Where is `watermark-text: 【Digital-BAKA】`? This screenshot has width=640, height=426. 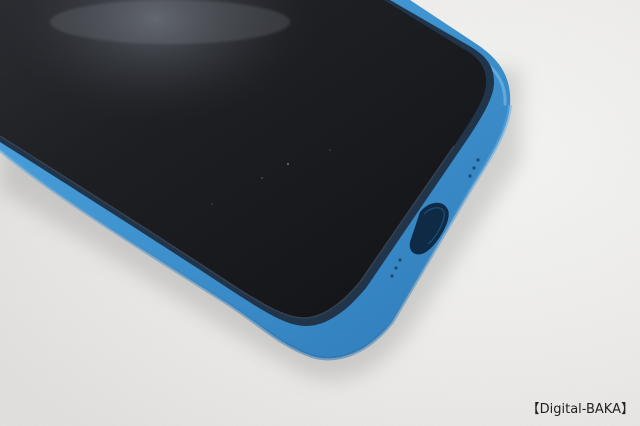 watermark-text: 【Digital-BAKA】 is located at coordinates (580, 409).